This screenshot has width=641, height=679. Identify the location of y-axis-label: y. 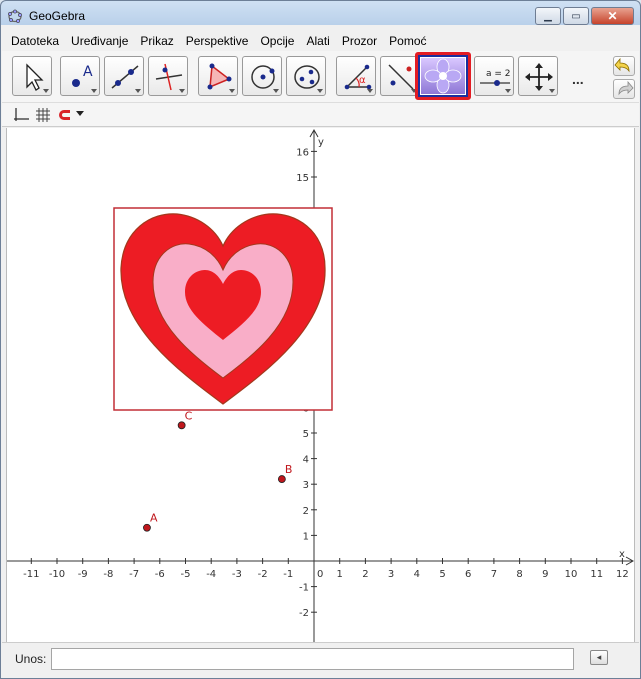
(321, 142).